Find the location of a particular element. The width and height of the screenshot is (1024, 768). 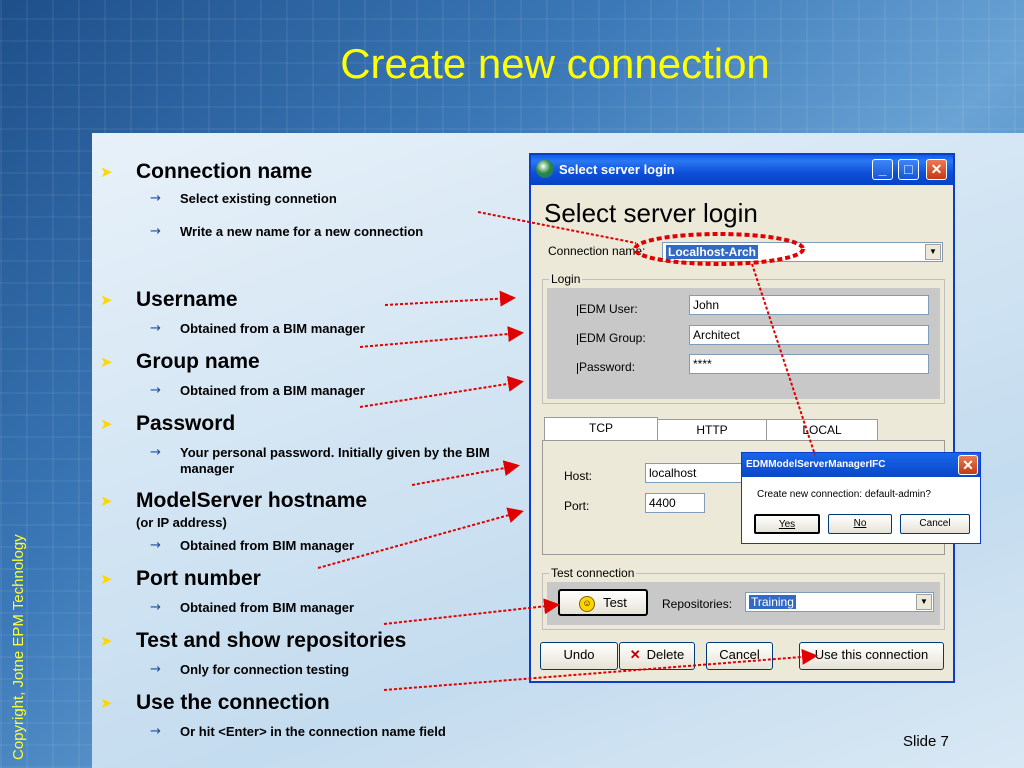

slide-number: Slide 7 is located at coordinates (926, 741).